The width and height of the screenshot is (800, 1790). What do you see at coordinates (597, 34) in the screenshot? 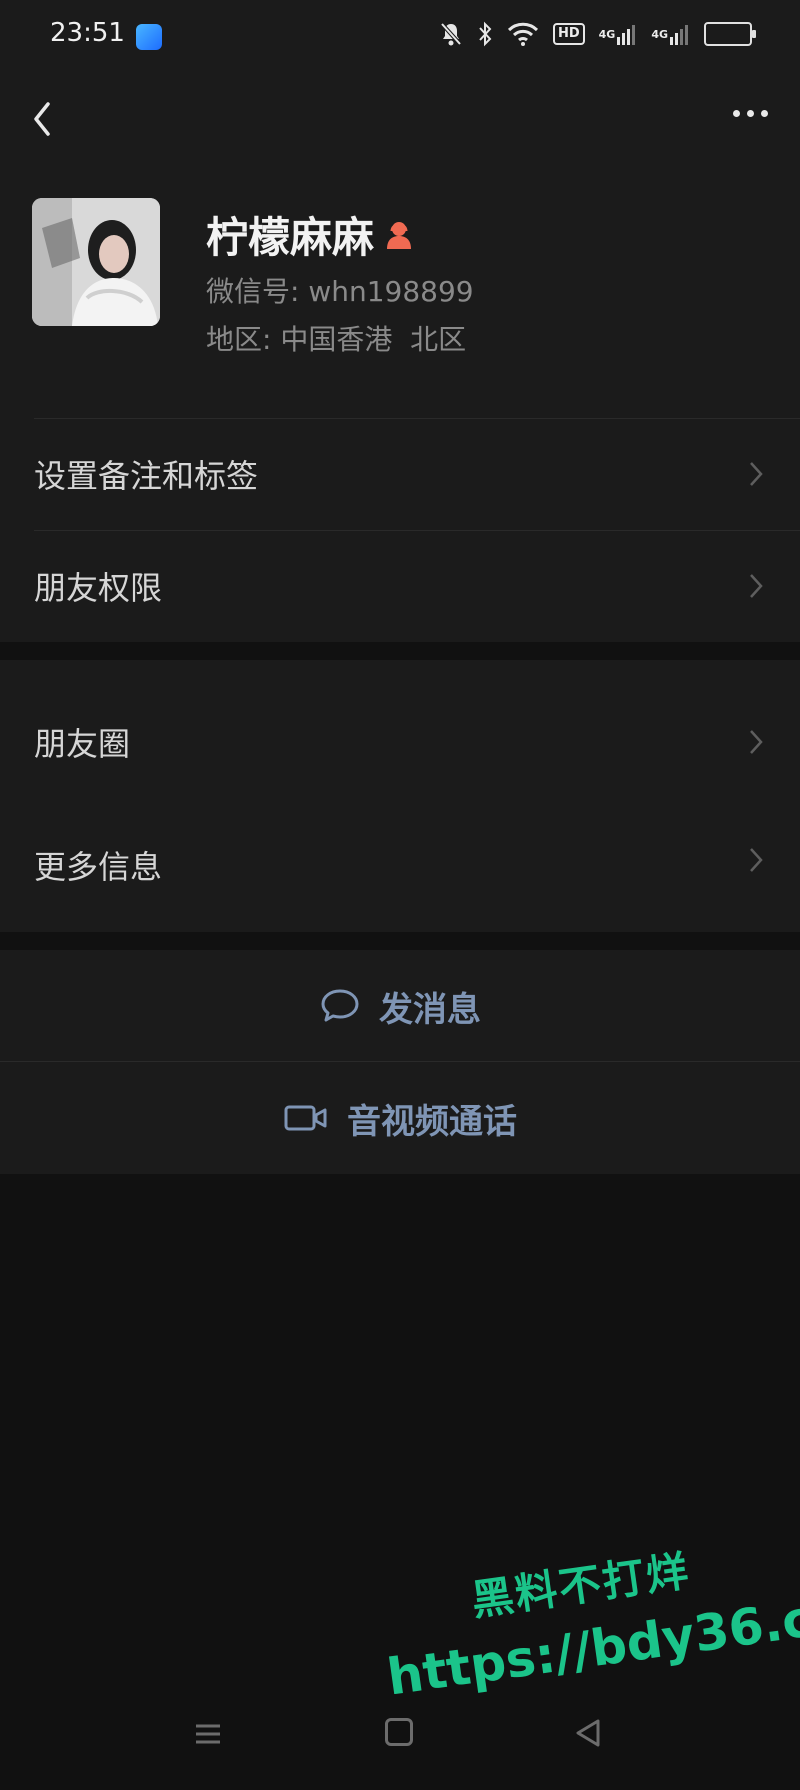
I see `status-icons: HD 4G 4G` at bounding box center [597, 34].